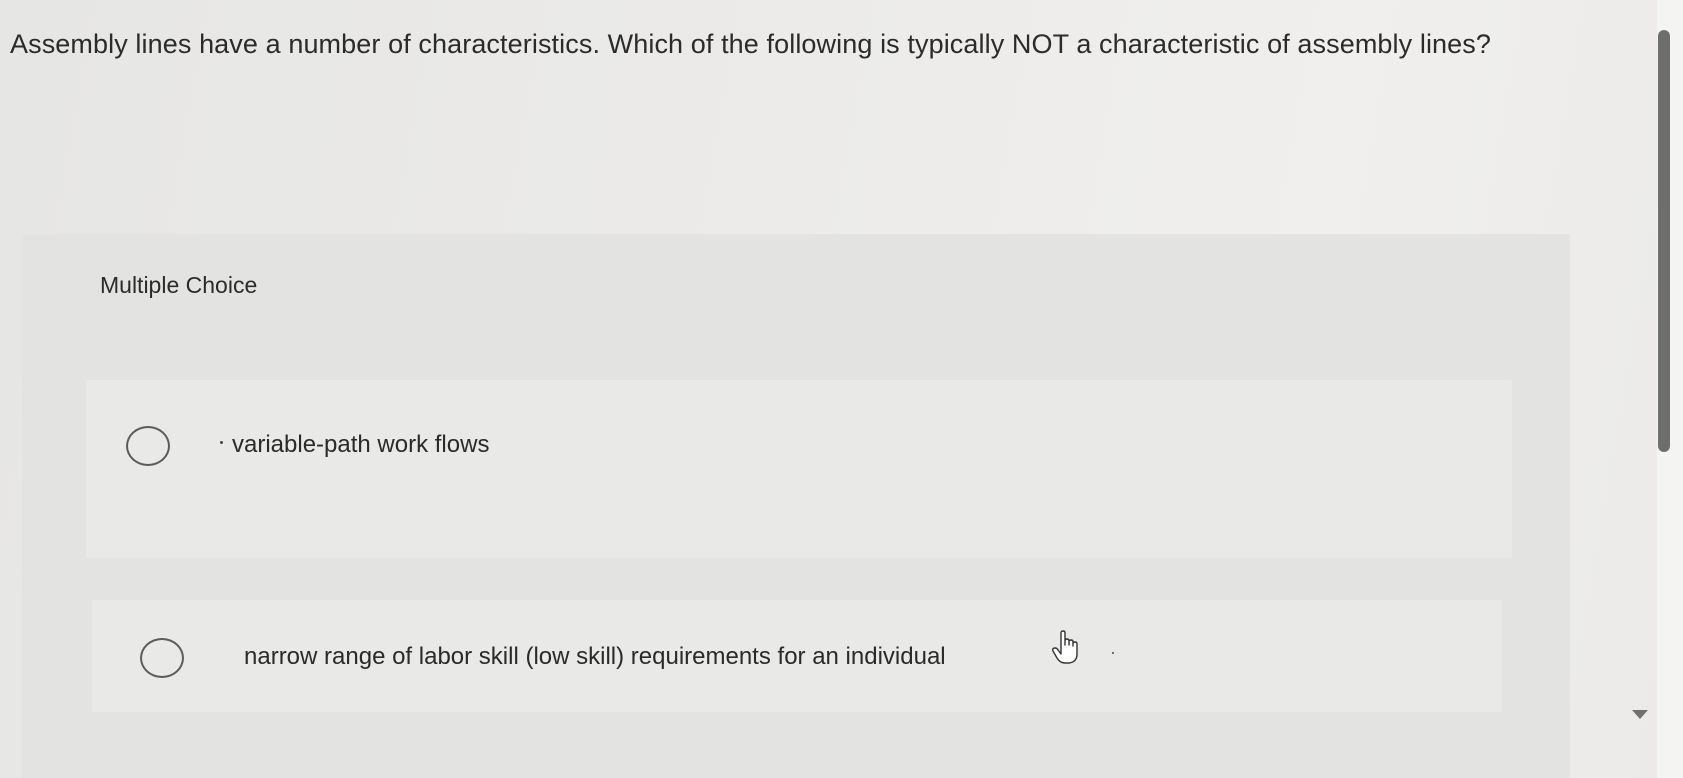 The width and height of the screenshot is (1683, 778). I want to click on multiple-choice-label: Multiple Choice, so click(179, 285).